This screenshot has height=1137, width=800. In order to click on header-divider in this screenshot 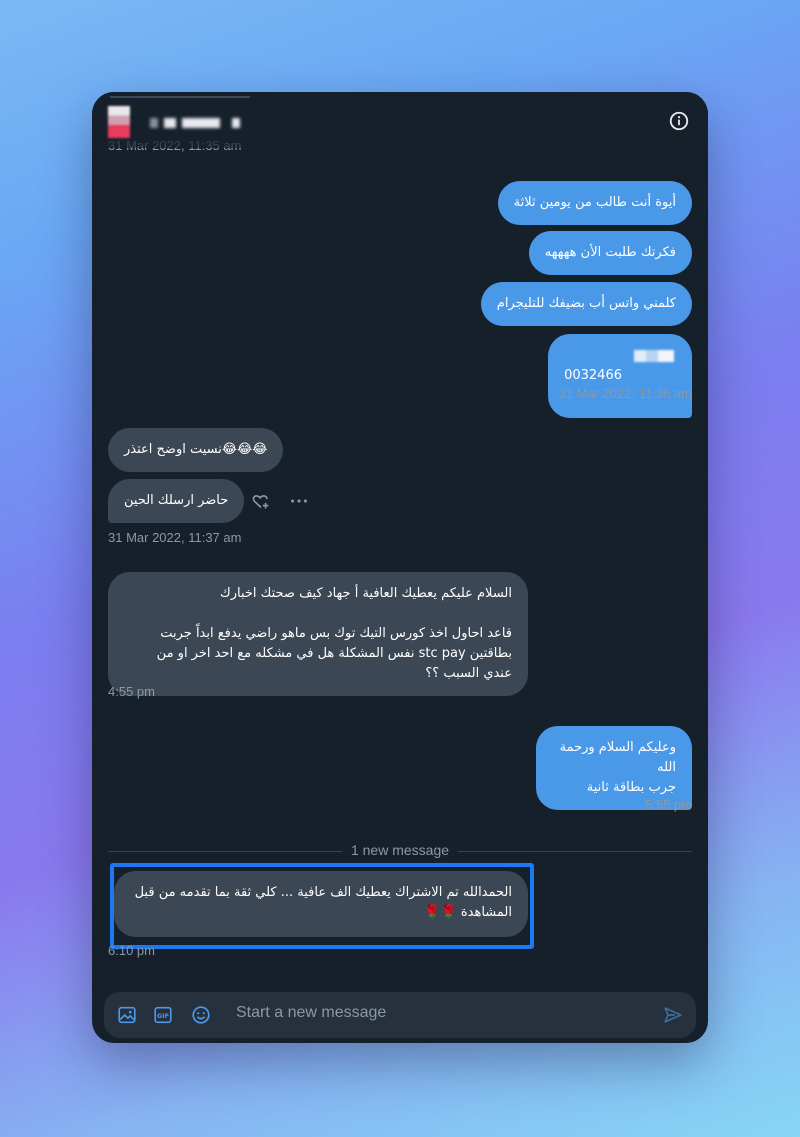, I will do `click(180, 97)`.